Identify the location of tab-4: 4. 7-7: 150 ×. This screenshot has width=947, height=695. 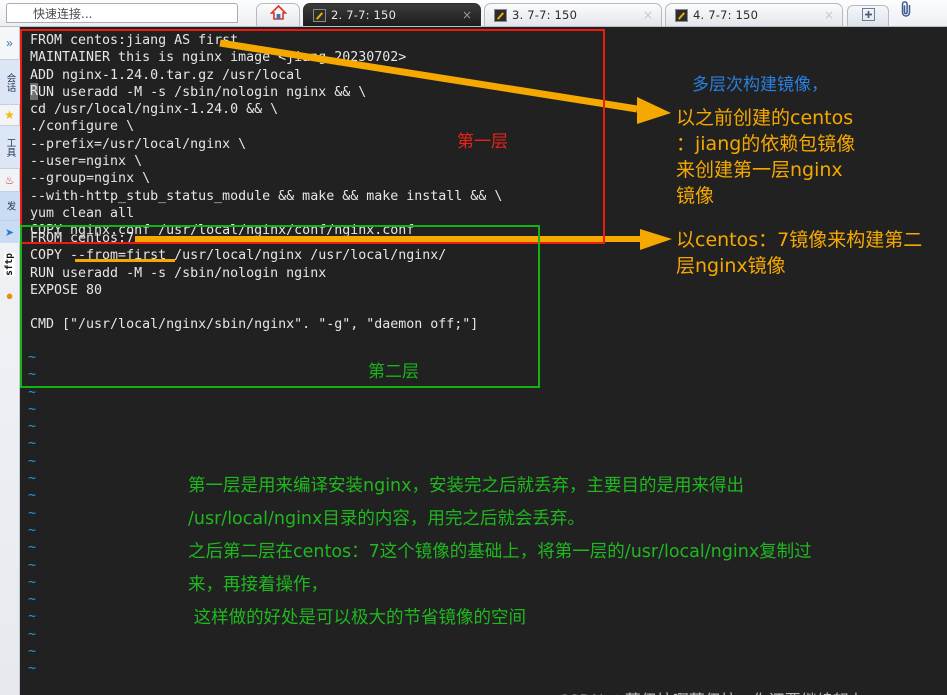
(754, 14).